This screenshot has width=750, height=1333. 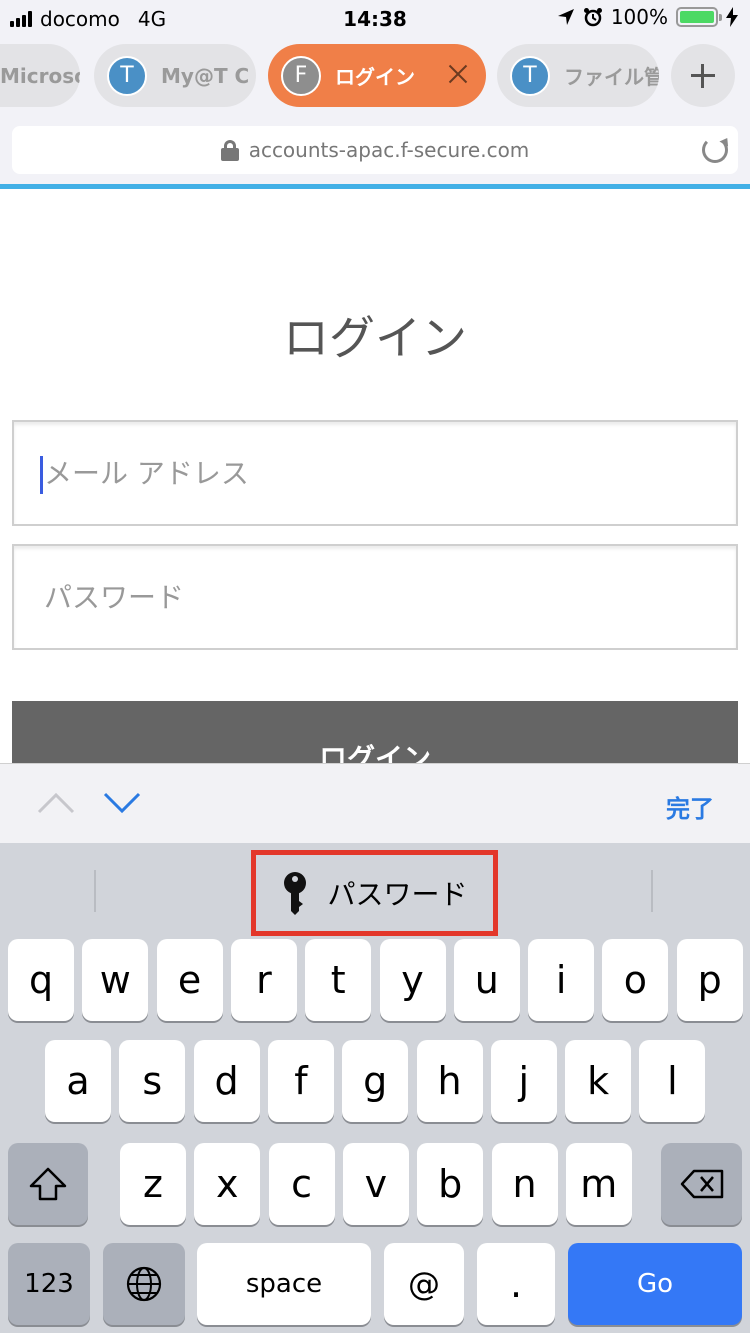 I want to click on done-button: 完了, so click(x=690, y=806).